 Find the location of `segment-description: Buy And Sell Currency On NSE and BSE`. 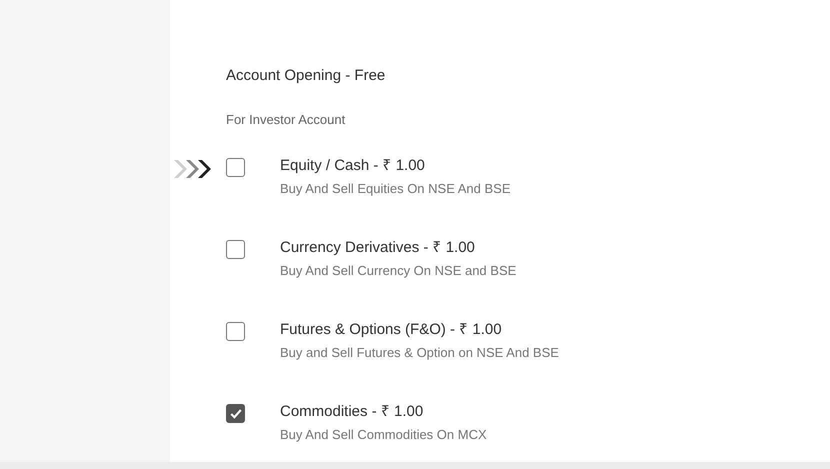

segment-description: Buy And Sell Currency On NSE and BSE is located at coordinates (398, 271).